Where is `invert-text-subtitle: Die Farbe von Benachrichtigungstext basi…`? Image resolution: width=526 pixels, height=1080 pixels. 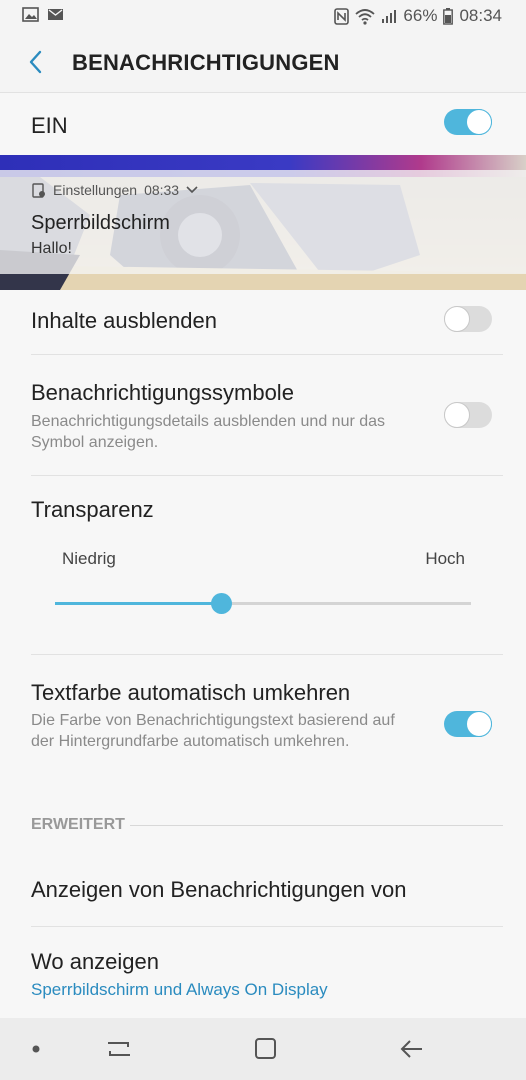
invert-text-subtitle: Die Farbe von Benachrichtigungstext basi… is located at coordinates (213, 731).